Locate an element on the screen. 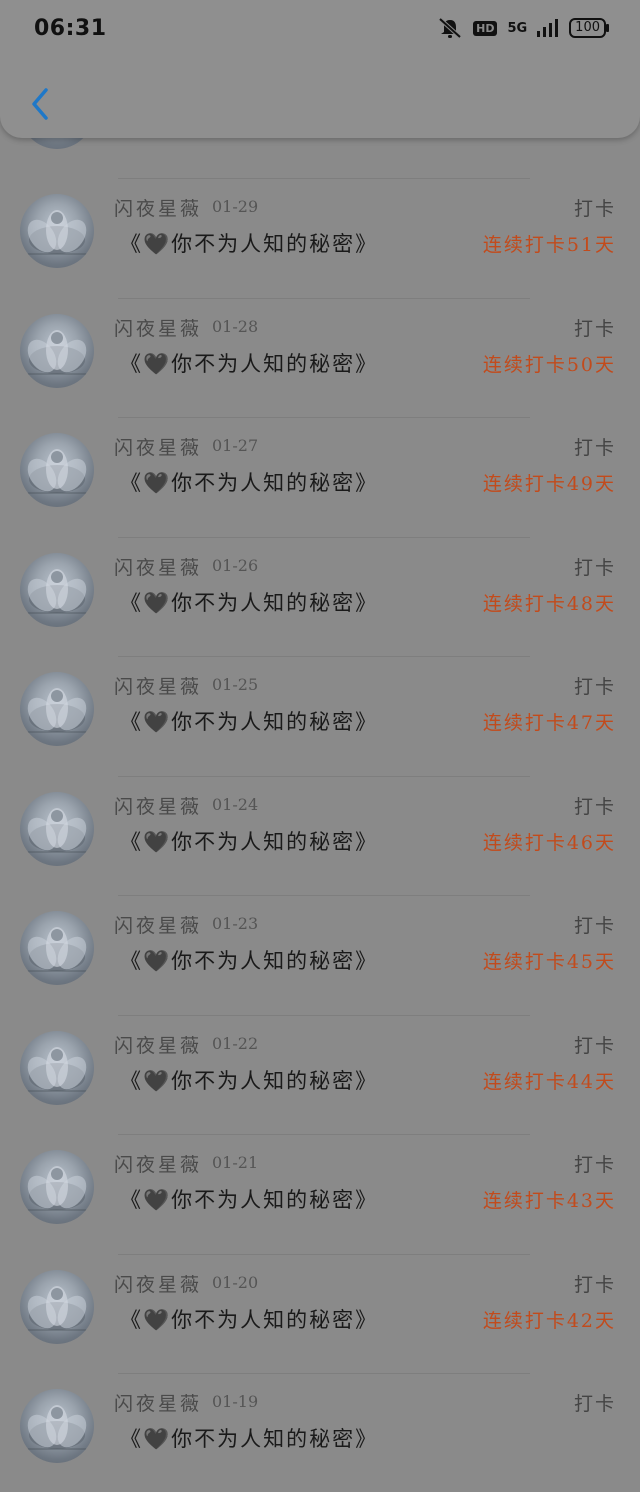 This screenshot has width=640, height=1492. list-item: 闪夜星薇 01-21 《🖤你不为人知的秘密》 打卡 连续打卡43天 is located at coordinates (320, 1193).